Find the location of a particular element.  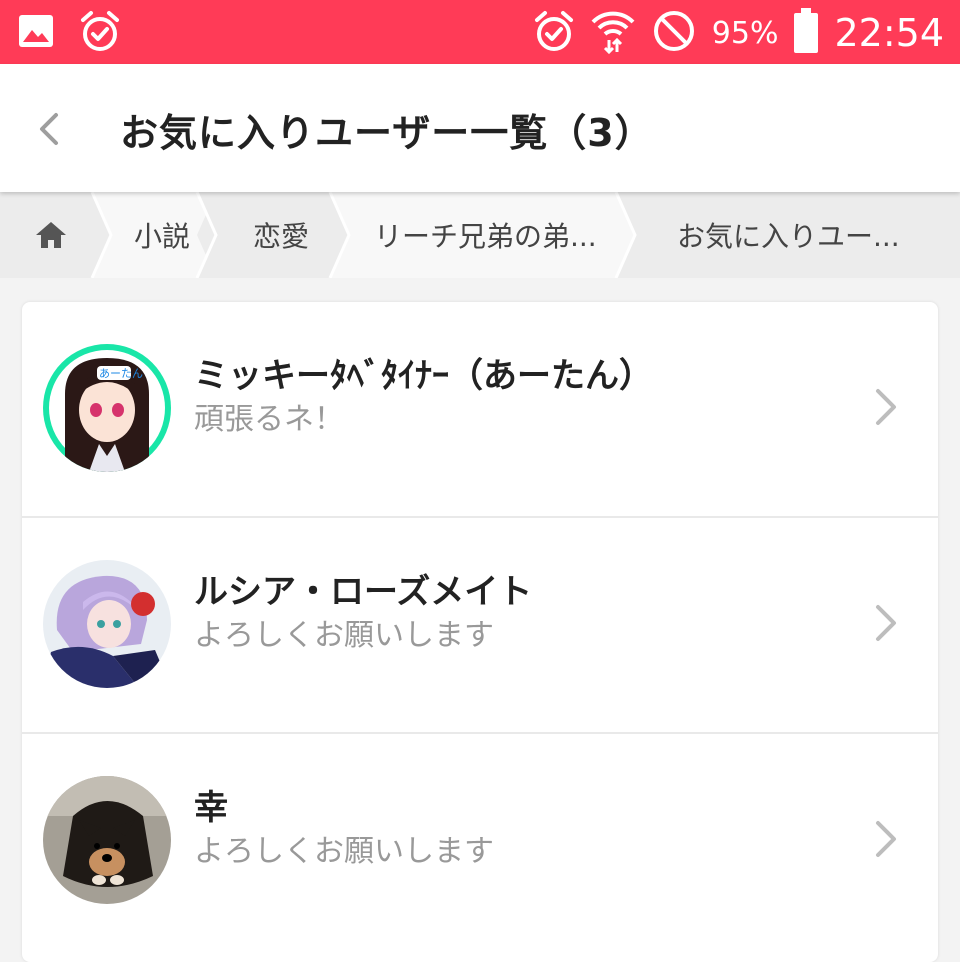

back-button is located at coordinates (48, 129).